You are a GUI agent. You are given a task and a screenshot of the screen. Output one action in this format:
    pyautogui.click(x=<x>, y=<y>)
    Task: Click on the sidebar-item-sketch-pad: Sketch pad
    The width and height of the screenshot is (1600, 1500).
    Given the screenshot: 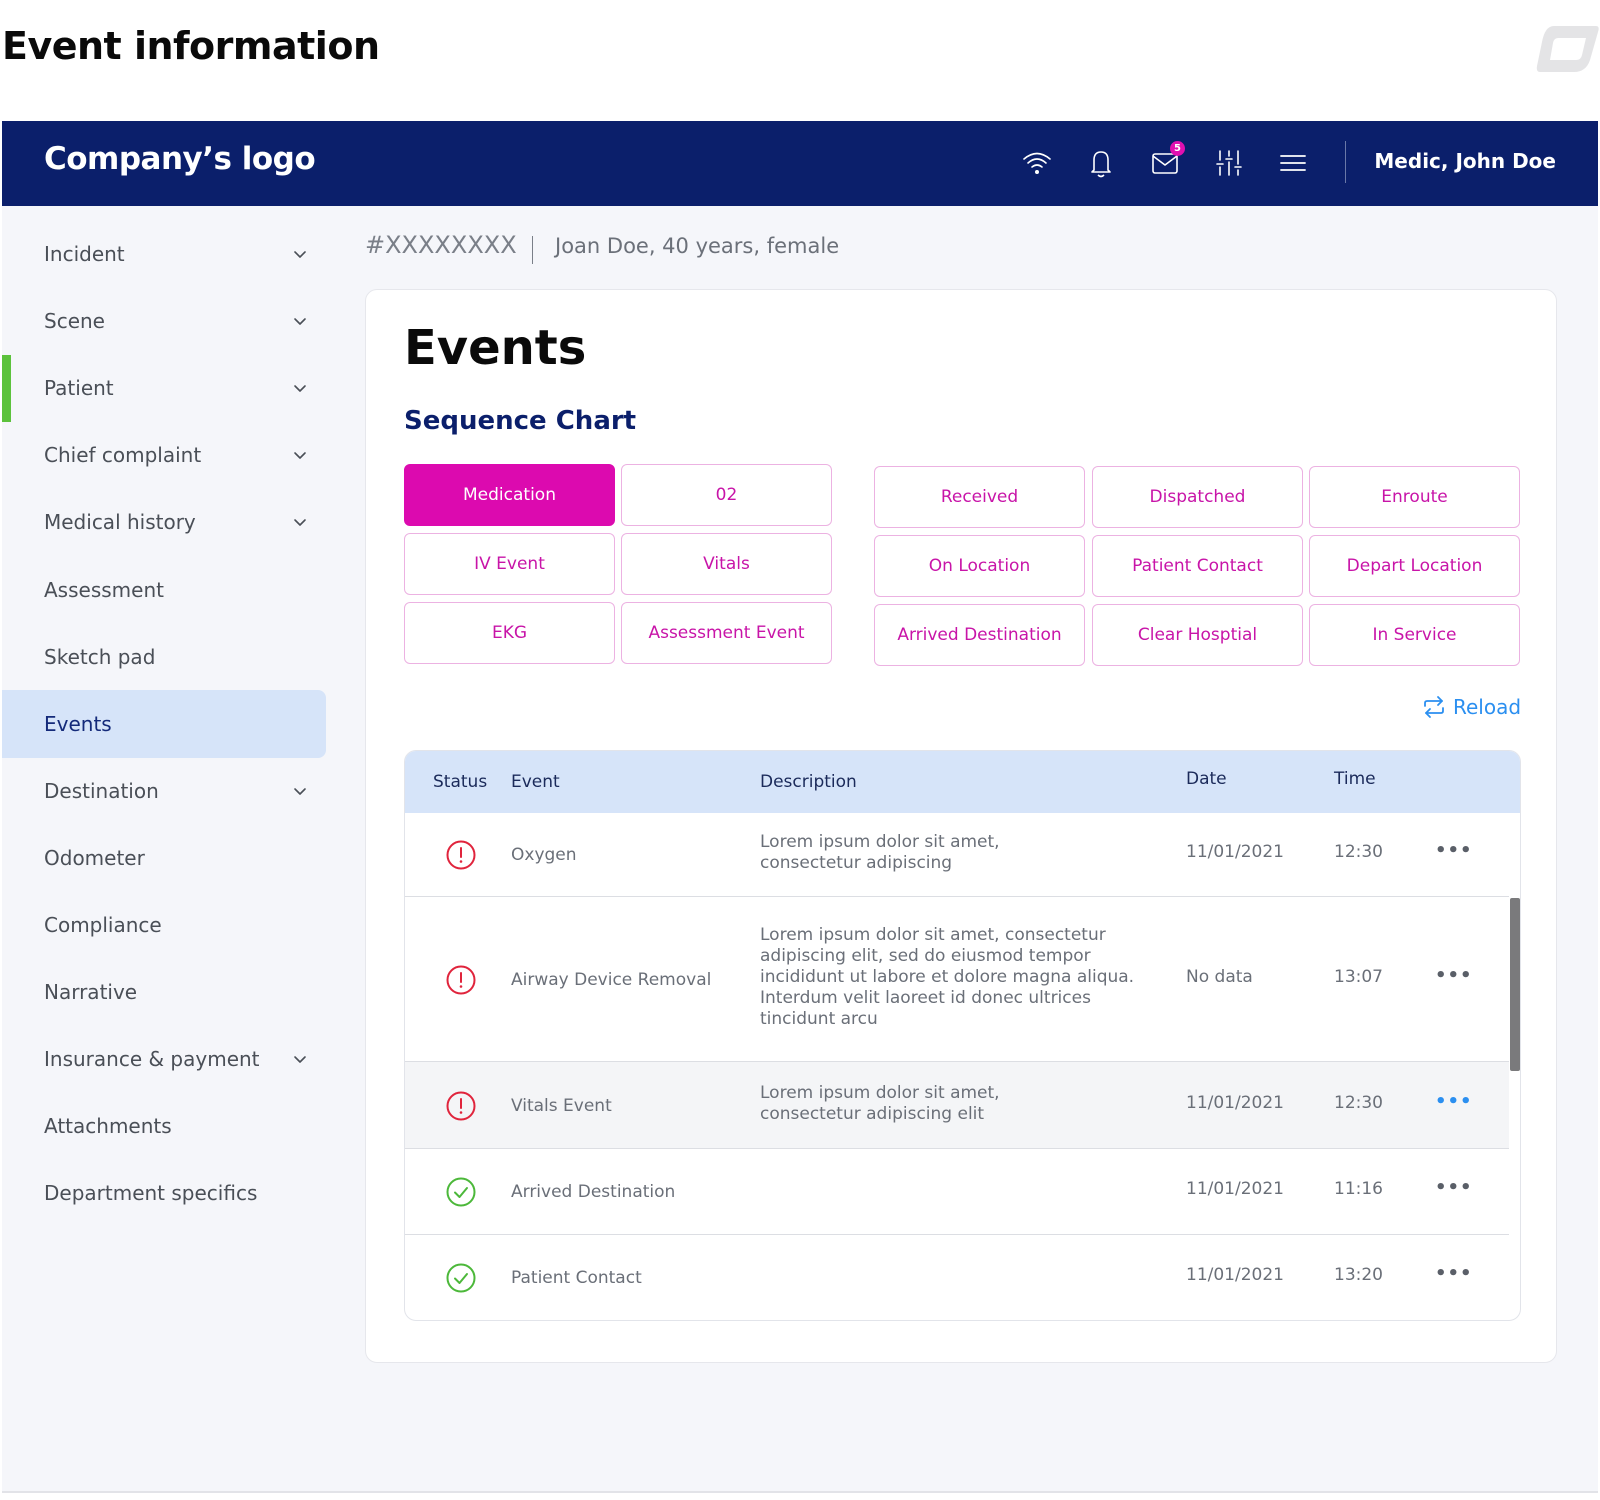 What is the action you would take?
    pyautogui.click(x=164, y=657)
    